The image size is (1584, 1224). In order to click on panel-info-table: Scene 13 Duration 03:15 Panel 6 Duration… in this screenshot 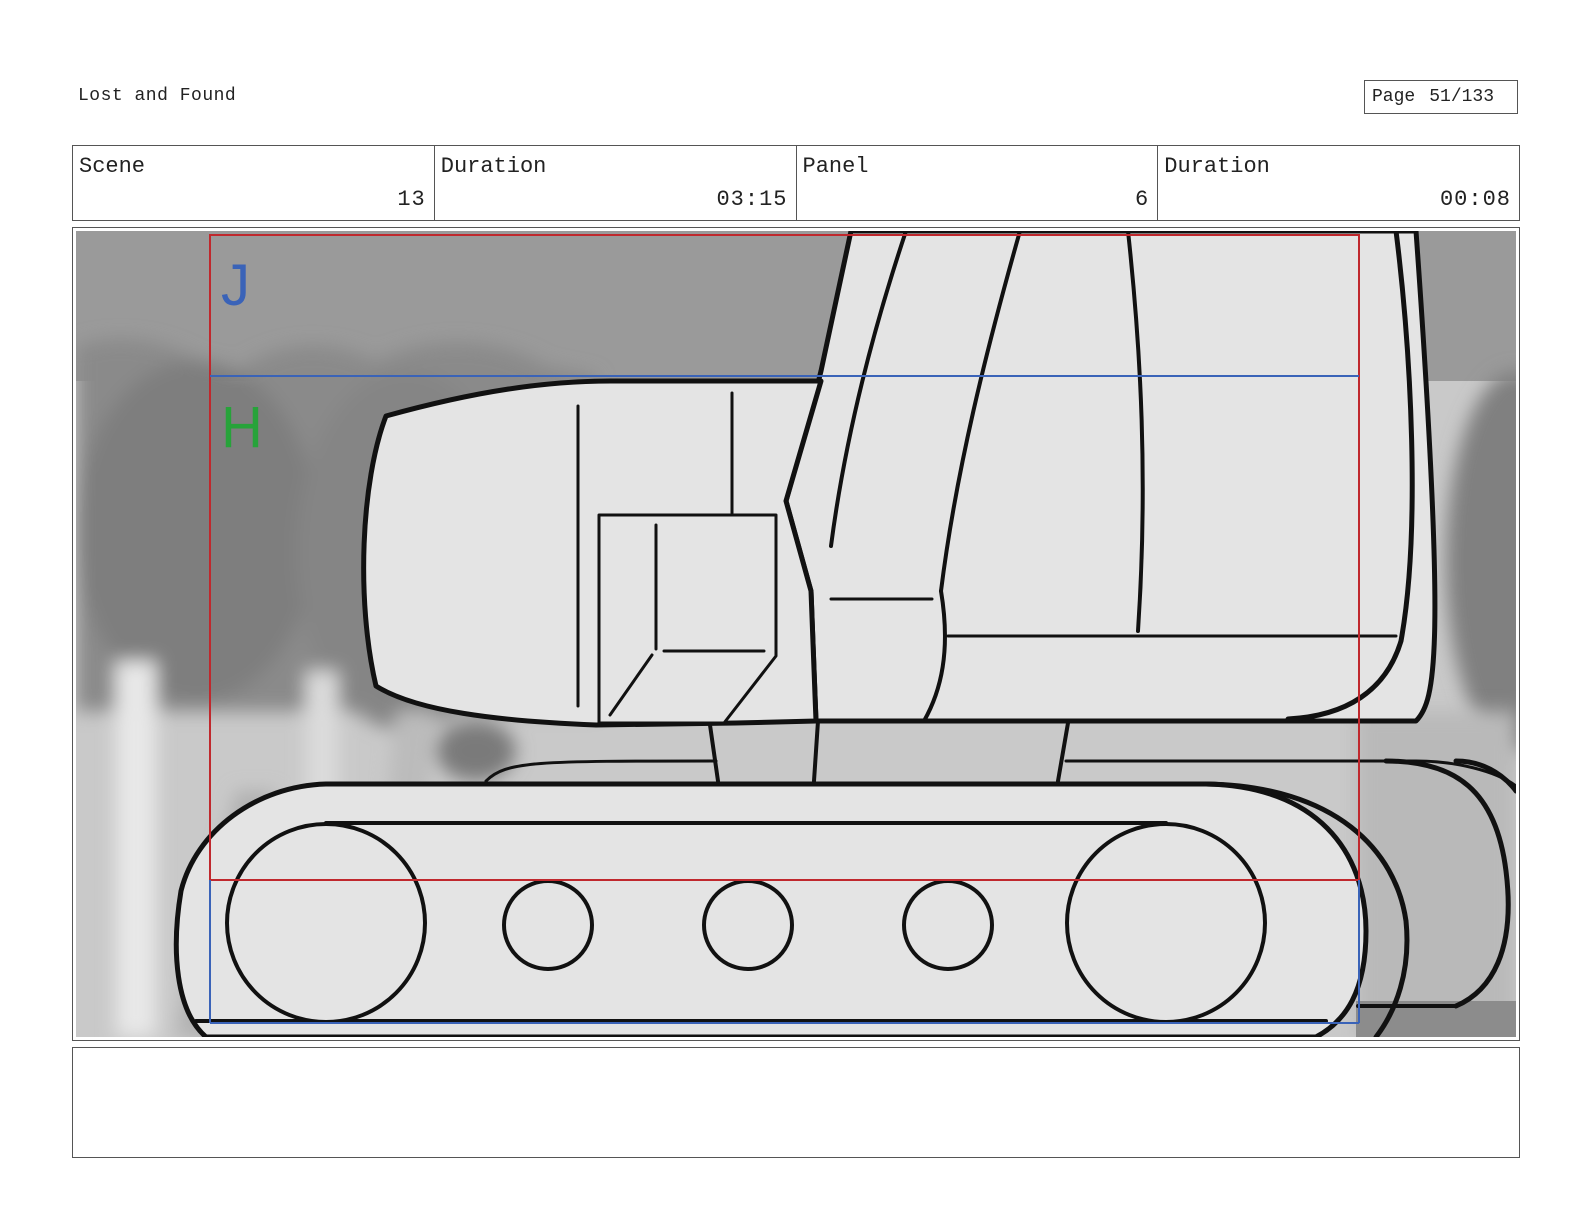, I will do `click(796, 183)`.